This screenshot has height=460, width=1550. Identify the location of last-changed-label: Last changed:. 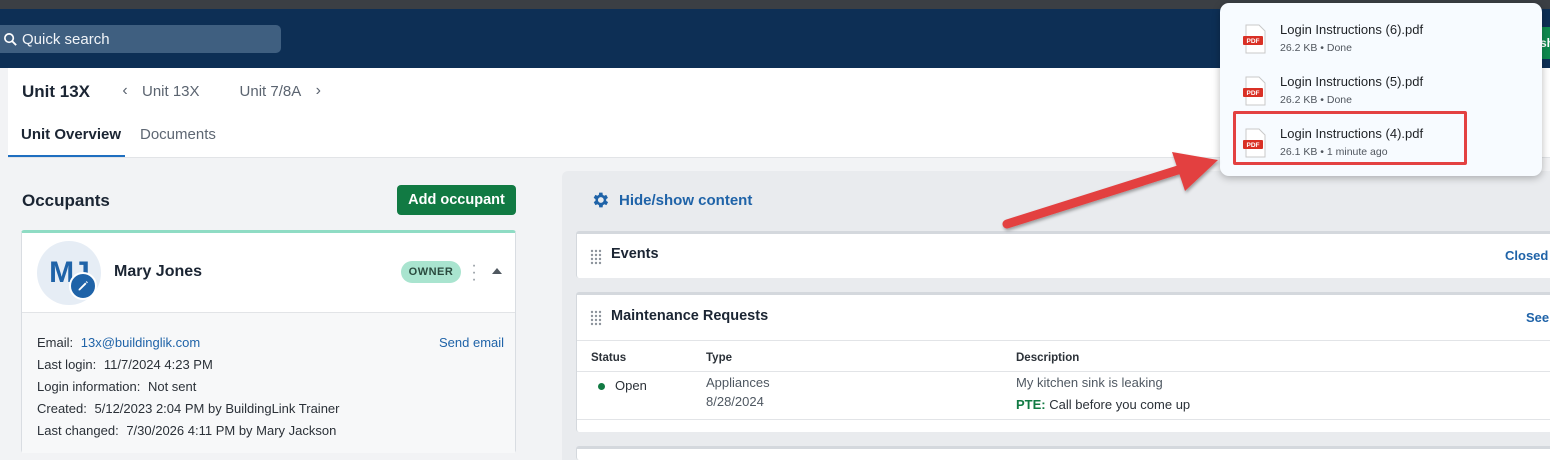
(78, 430).